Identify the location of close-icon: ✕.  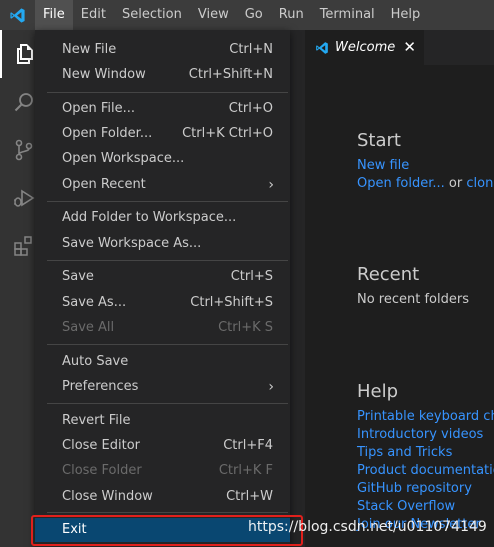
(409, 47).